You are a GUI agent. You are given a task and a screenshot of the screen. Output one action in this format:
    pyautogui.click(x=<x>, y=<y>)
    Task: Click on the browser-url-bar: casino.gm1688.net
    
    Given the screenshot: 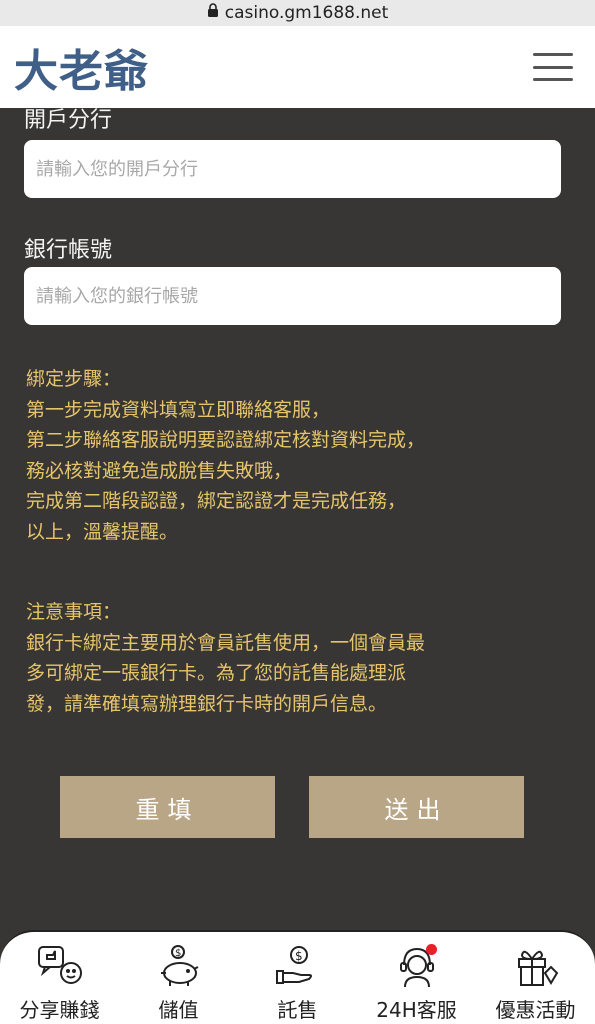 What is the action you would take?
    pyautogui.click(x=297, y=13)
    